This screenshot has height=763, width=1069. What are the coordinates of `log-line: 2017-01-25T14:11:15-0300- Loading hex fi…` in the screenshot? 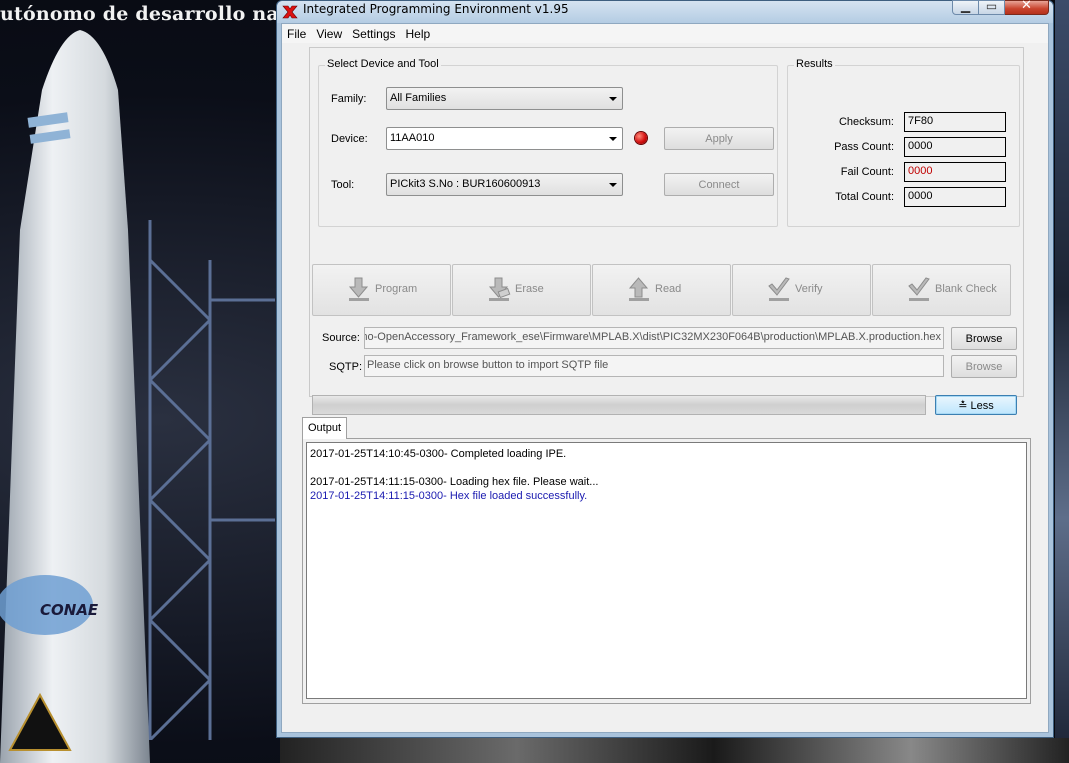 It's located at (454, 482).